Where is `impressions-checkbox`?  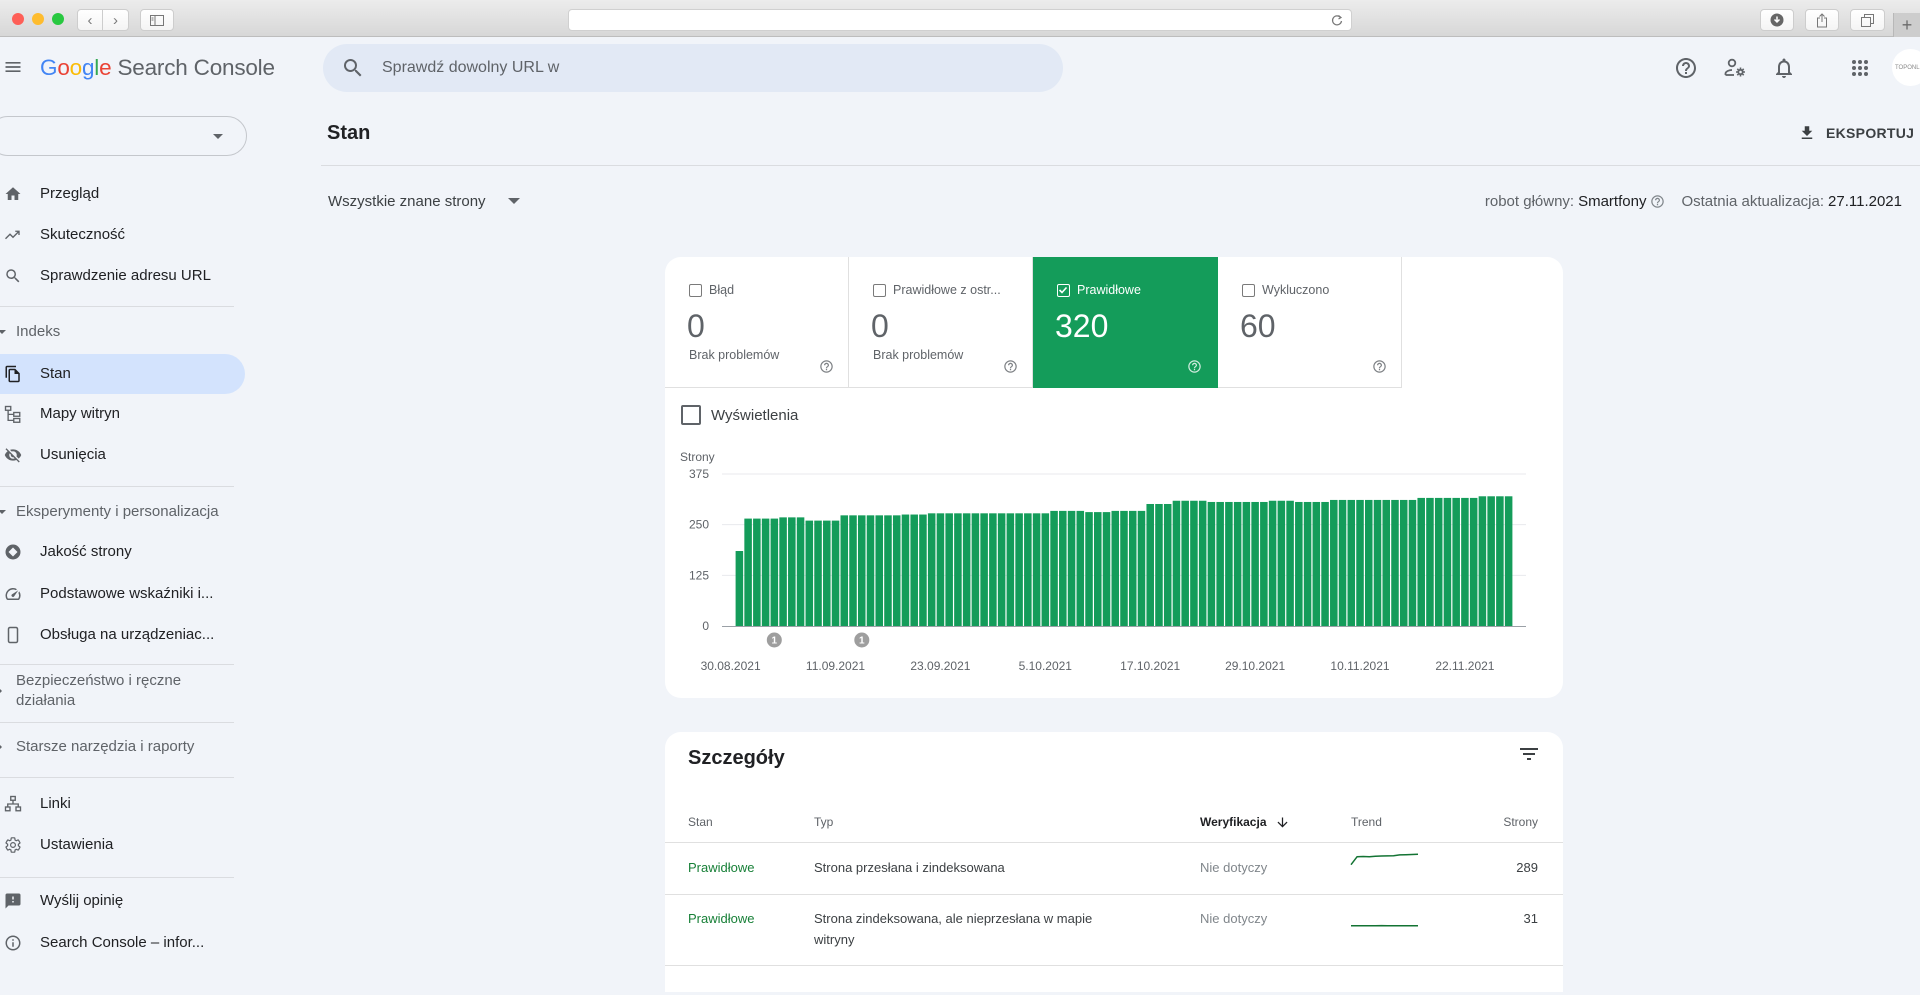 impressions-checkbox is located at coordinates (691, 415).